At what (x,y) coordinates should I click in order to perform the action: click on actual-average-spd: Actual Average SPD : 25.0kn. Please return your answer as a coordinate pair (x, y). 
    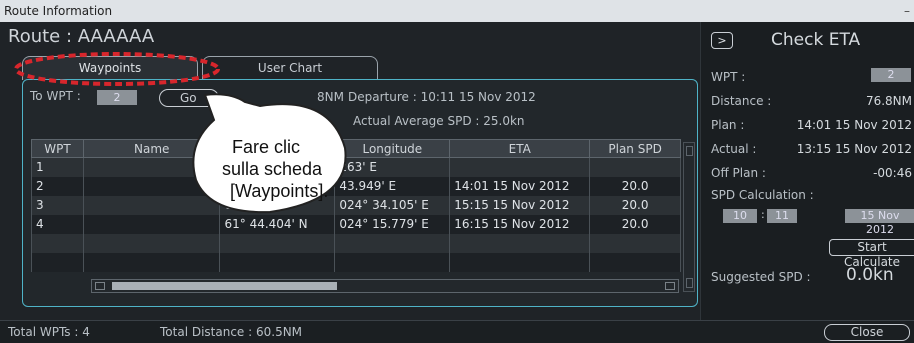
    Looking at the image, I should click on (439, 121).